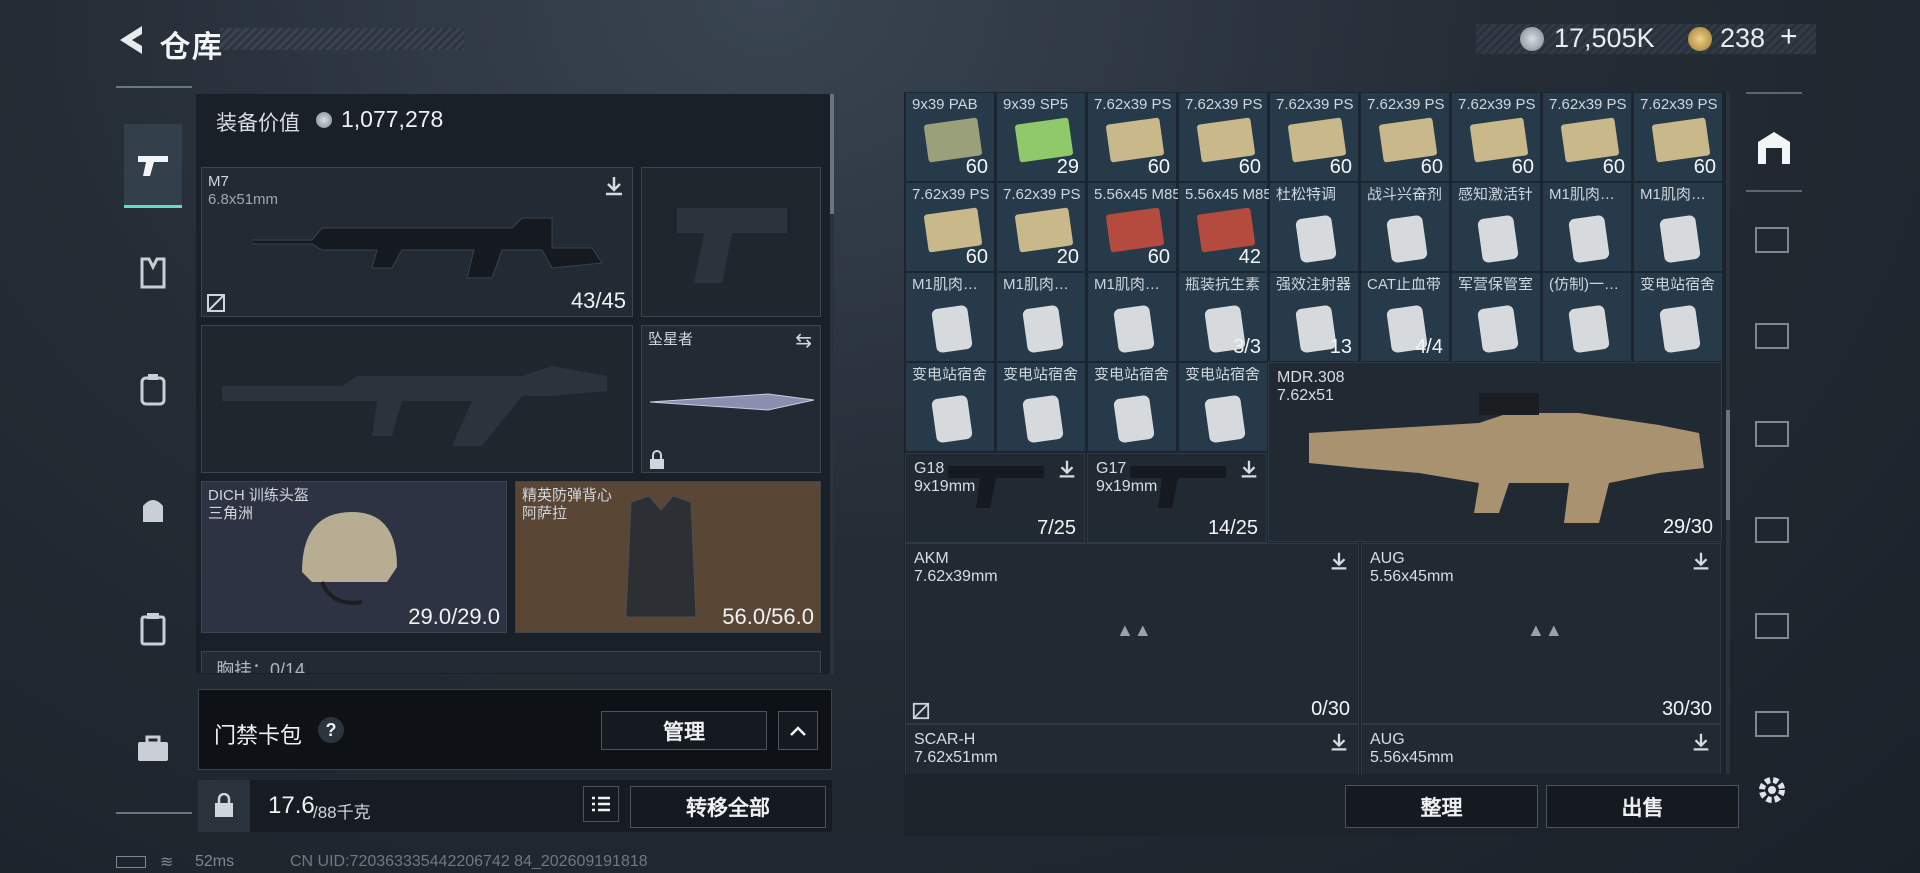 This screenshot has width=1920, height=873. Describe the element at coordinates (1496, 317) in the screenshot. I see `grid-item: 军营保管室` at that location.